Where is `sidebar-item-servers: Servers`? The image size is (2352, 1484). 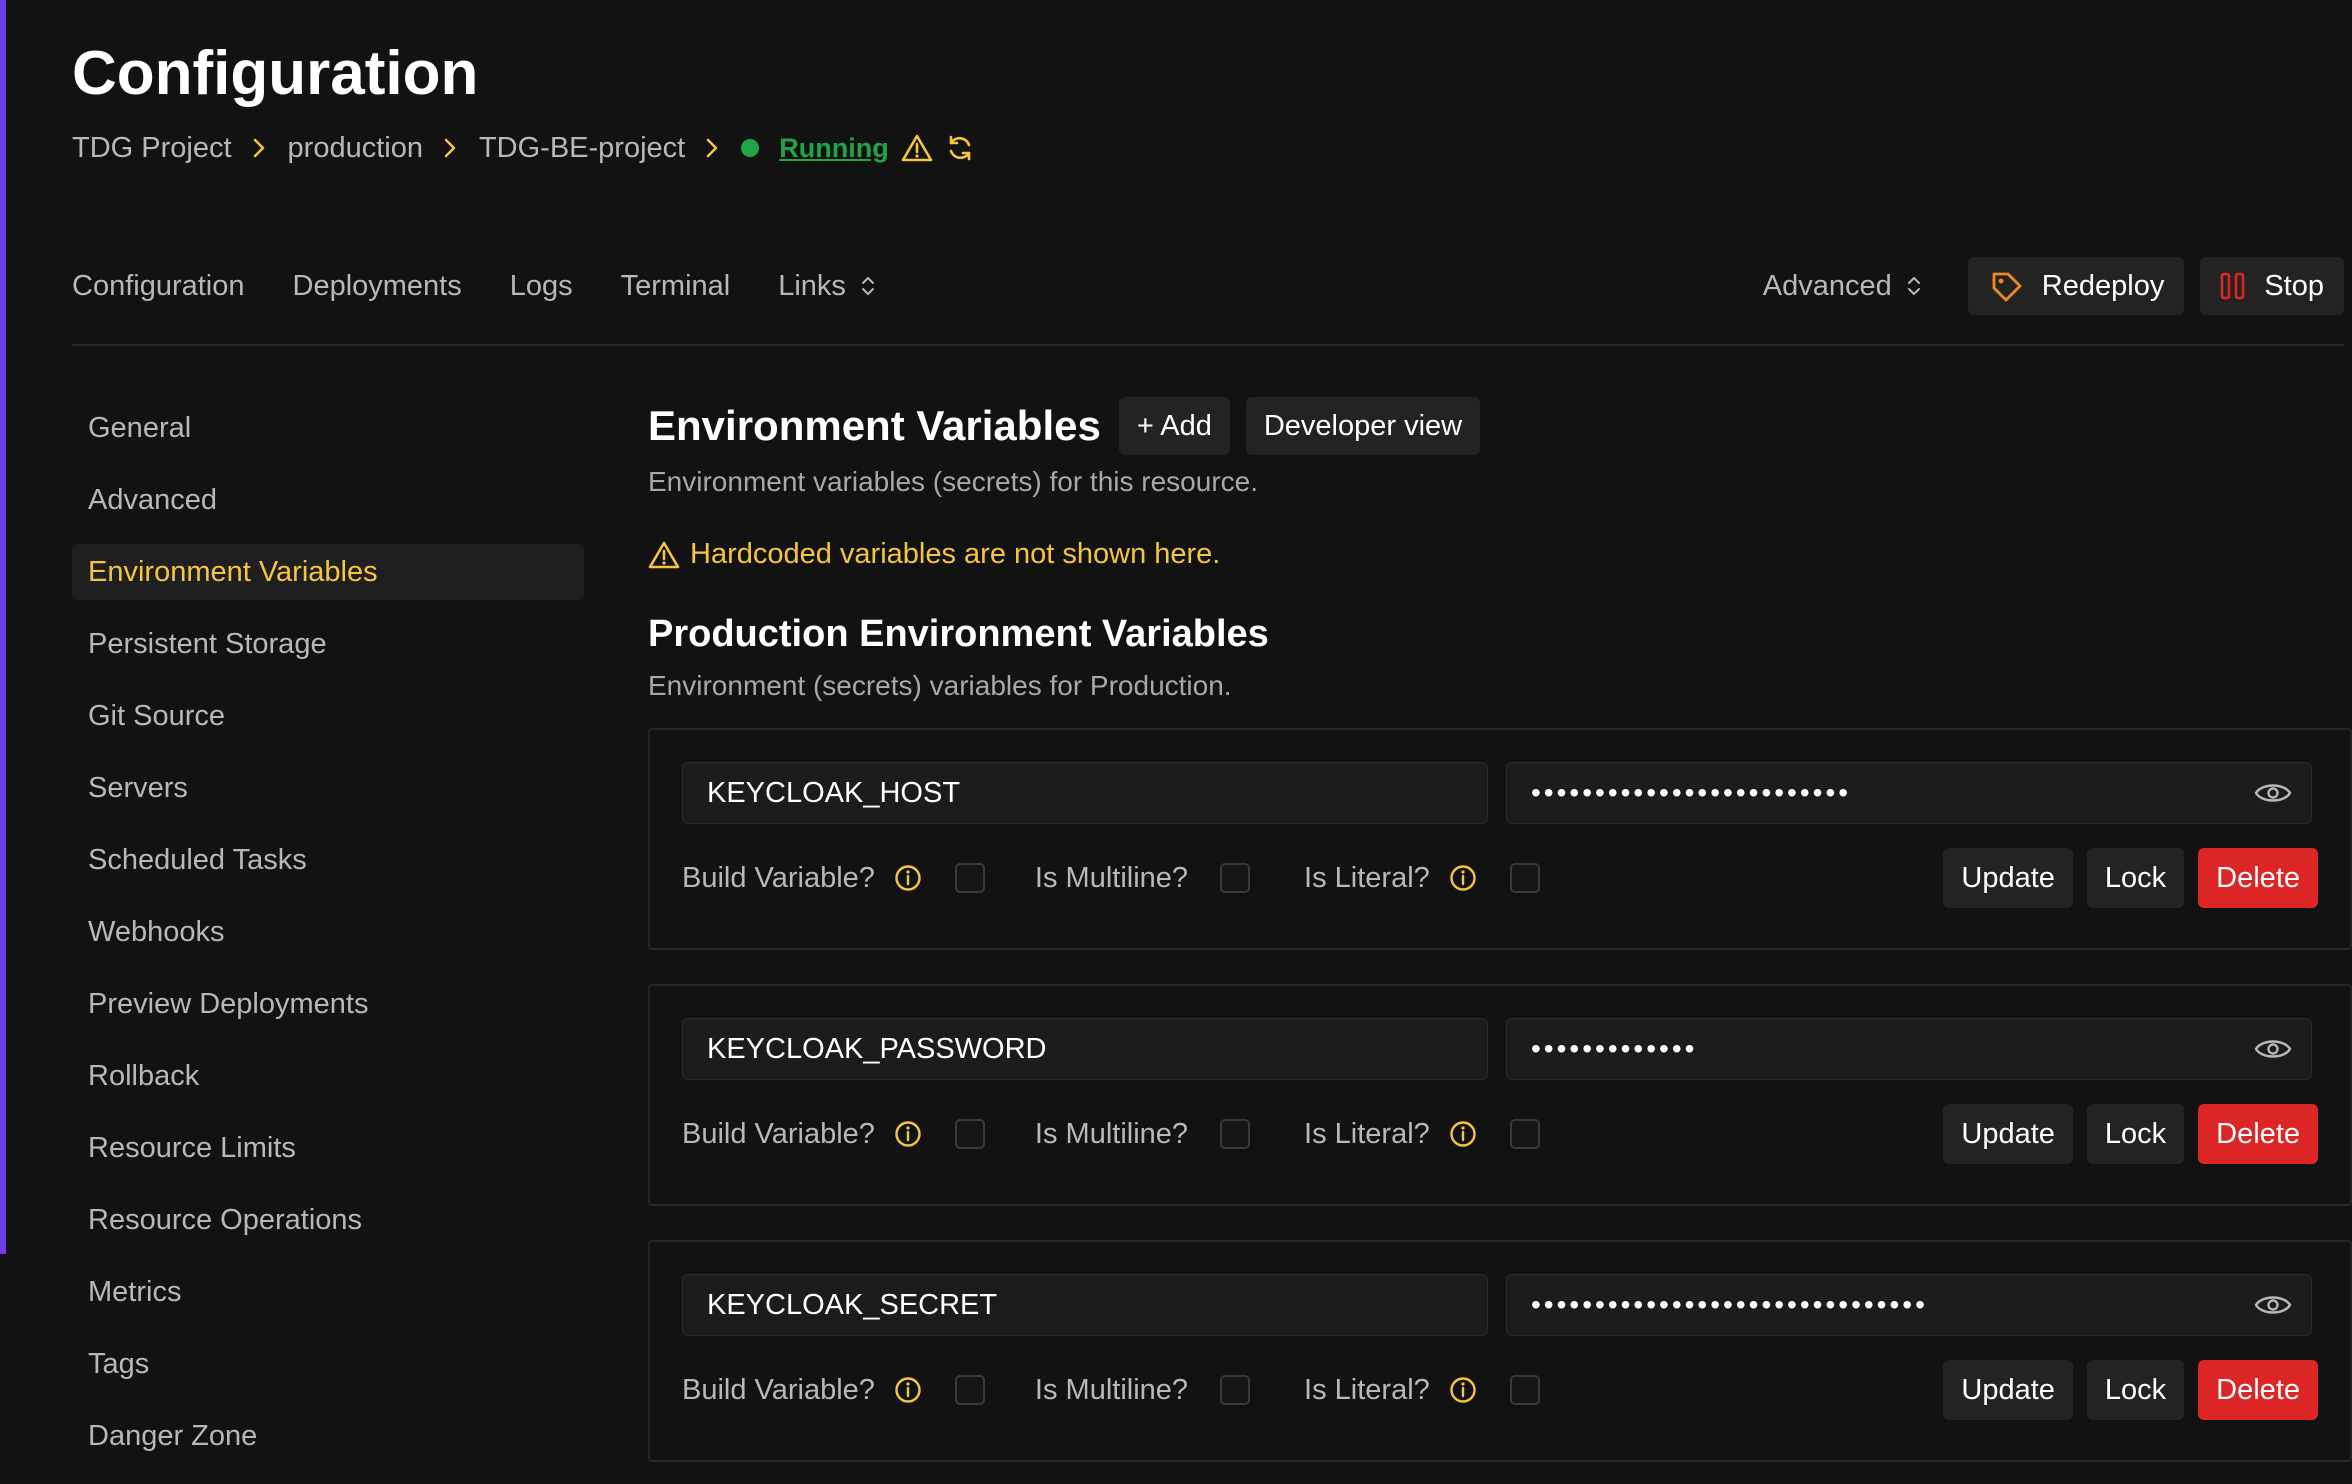
sidebar-item-servers: Servers is located at coordinates (328, 788).